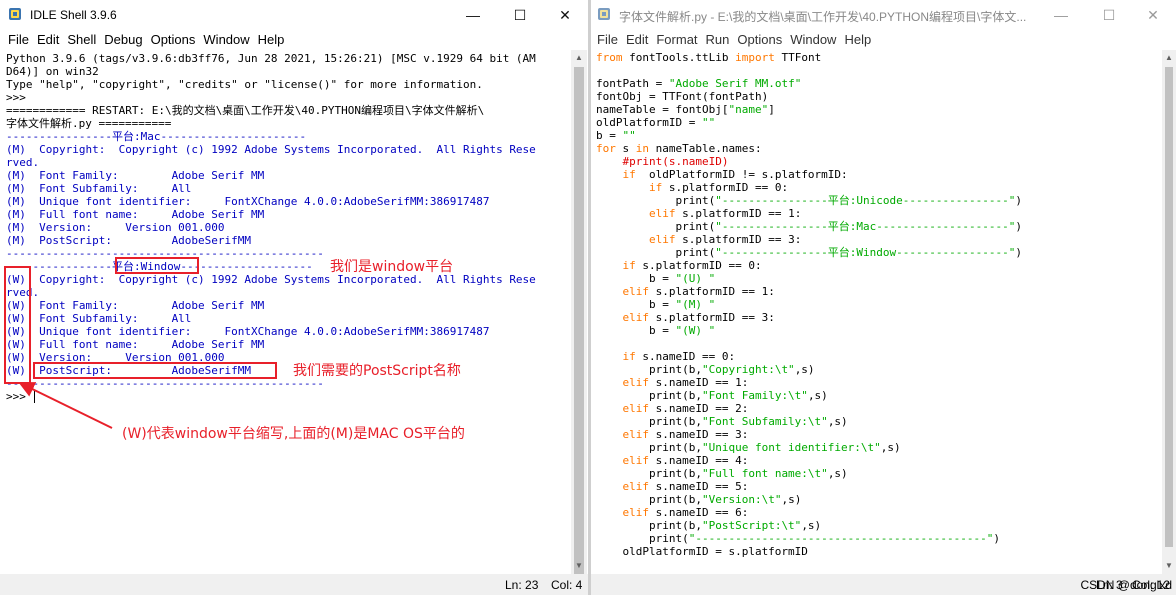 The height and width of the screenshot is (595, 1176). I want to click on code-line: elif s.nameID == 4:, so click(879, 460).